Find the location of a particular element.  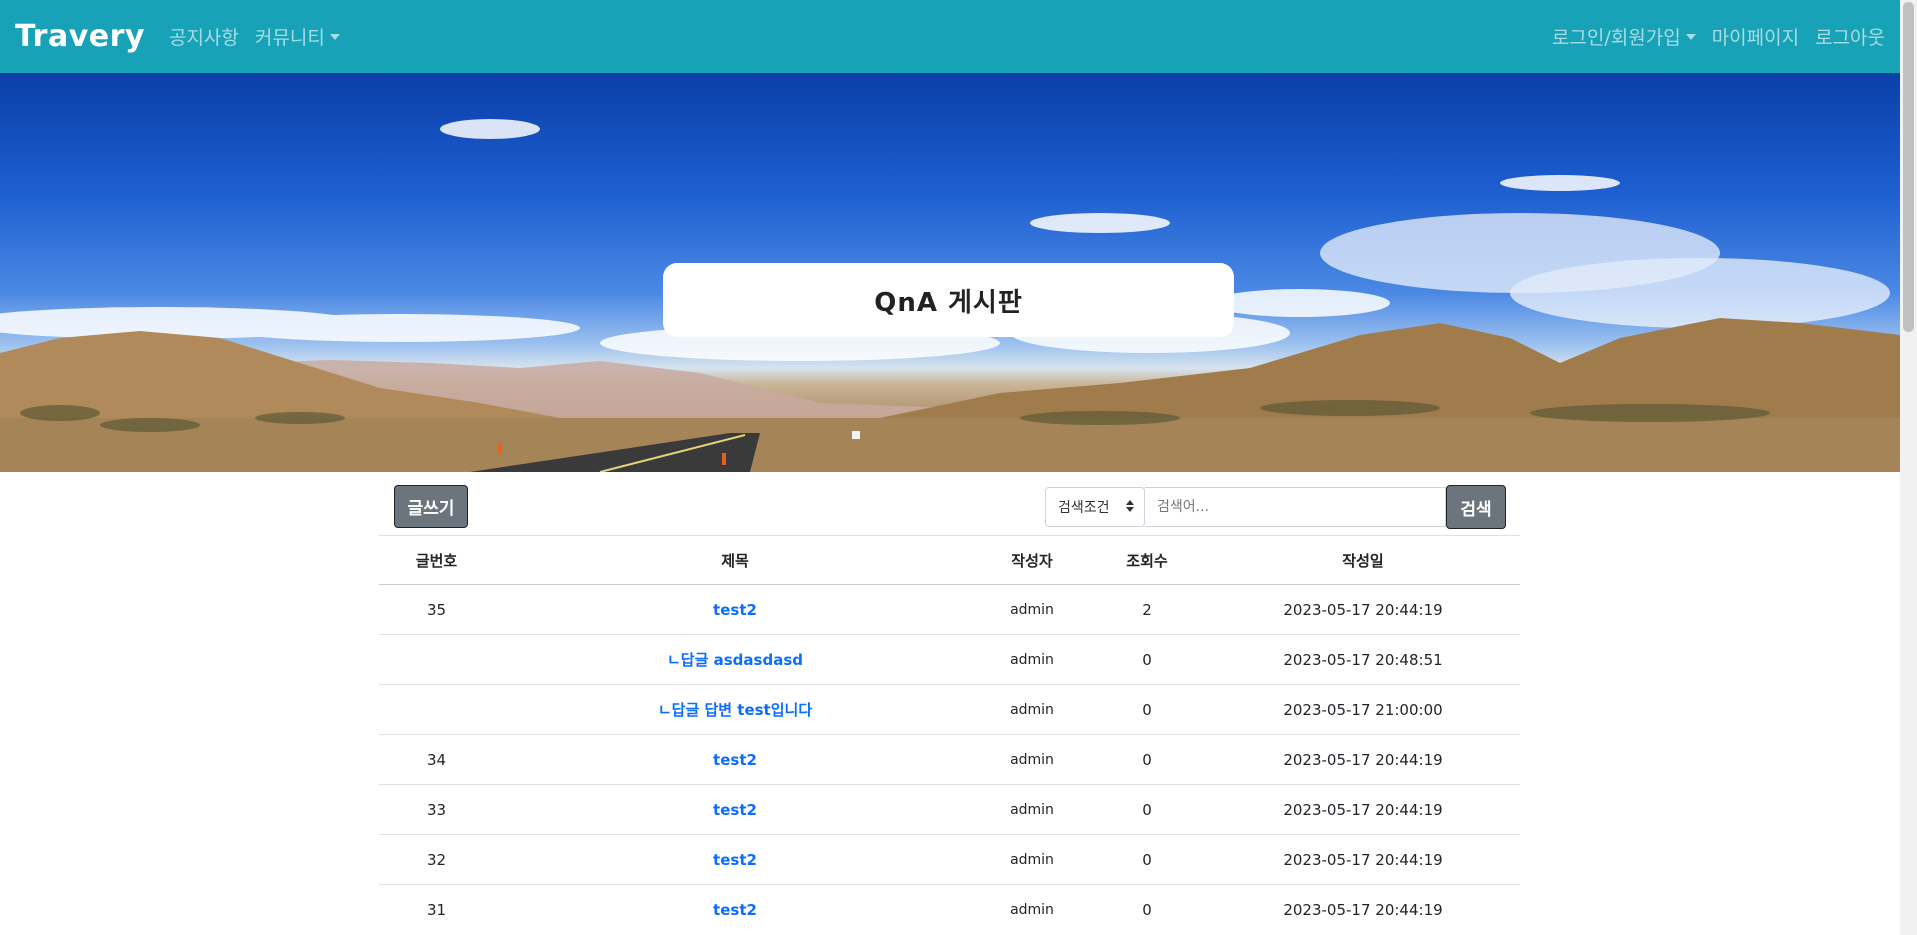

post-number: 34 is located at coordinates (436, 759).